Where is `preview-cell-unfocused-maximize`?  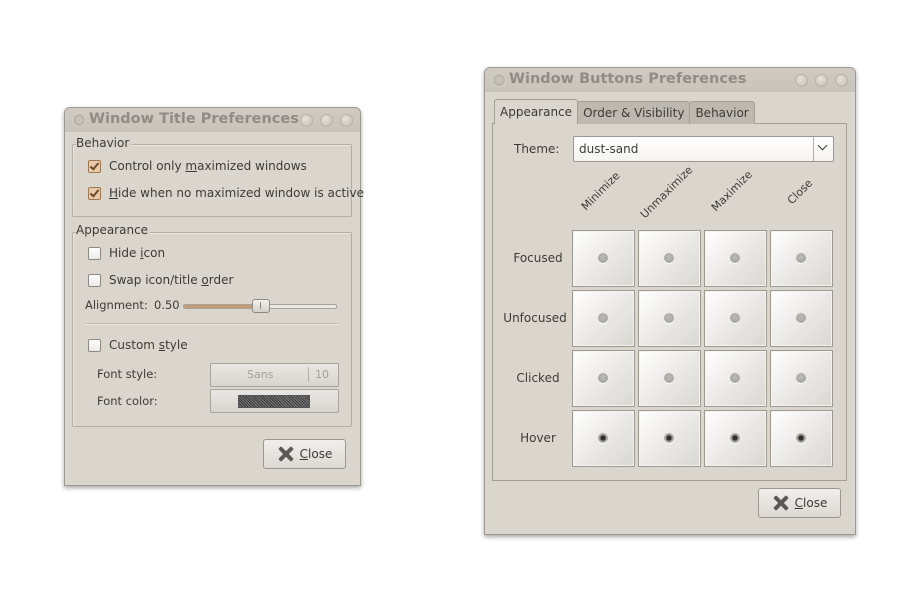 preview-cell-unfocused-maximize is located at coordinates (735, 318).